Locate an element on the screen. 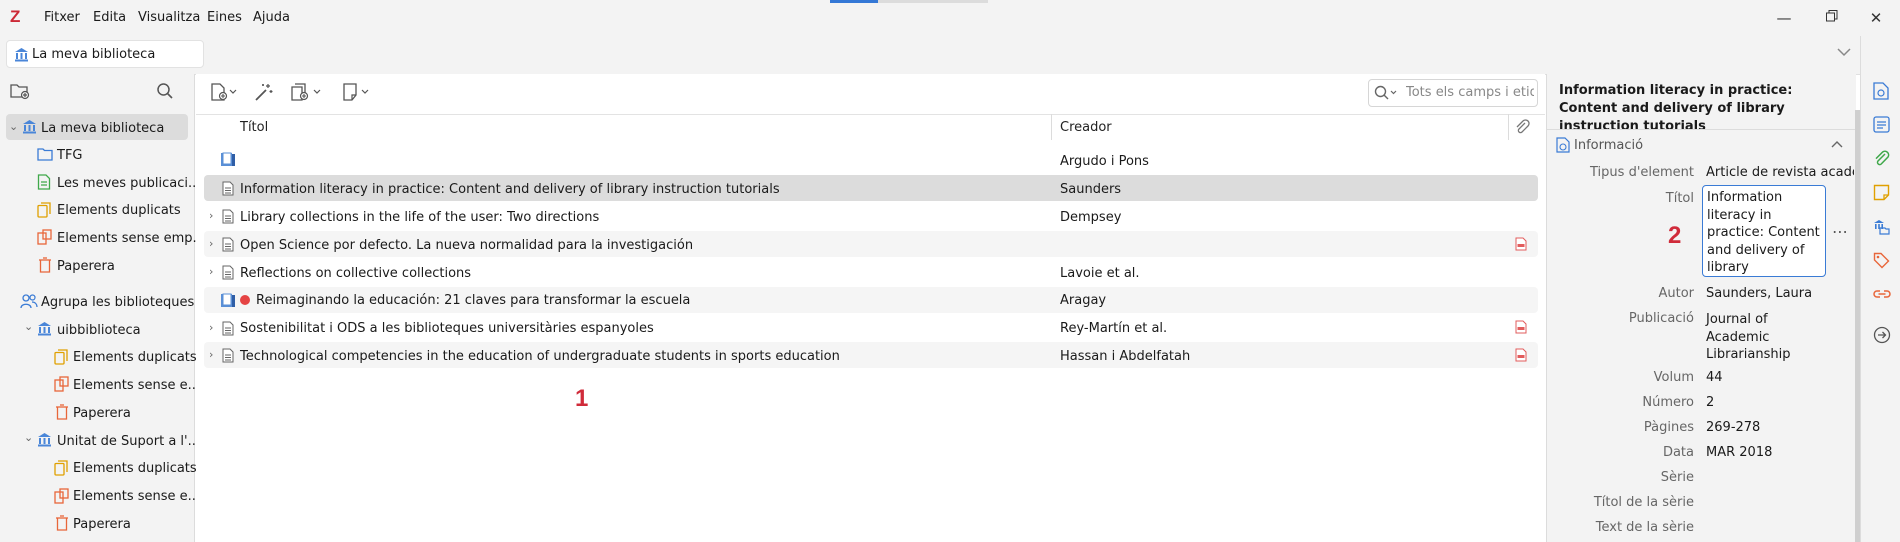 The height and width of the screenshot is (542, 1900). notes-nav-icon is located at coordinates (1881, 194).